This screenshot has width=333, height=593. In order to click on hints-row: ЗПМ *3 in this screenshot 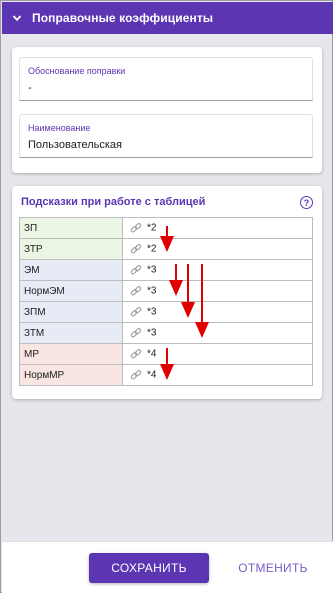, I will do `click(166, 312)`.